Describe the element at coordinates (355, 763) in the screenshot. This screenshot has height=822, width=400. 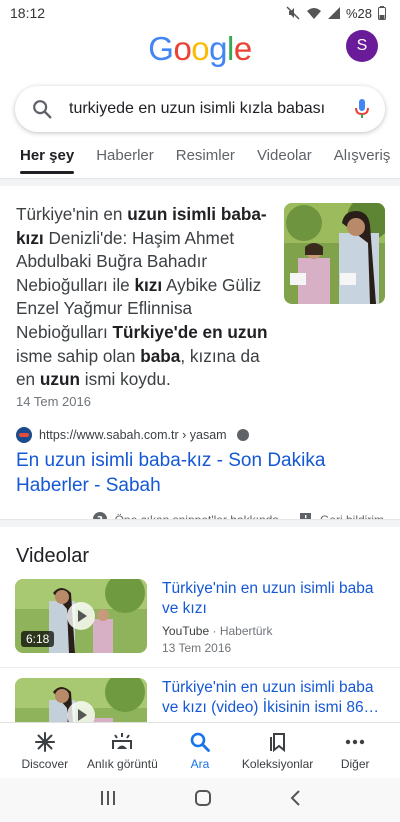
I see `nav-label: Diğer` at that location.